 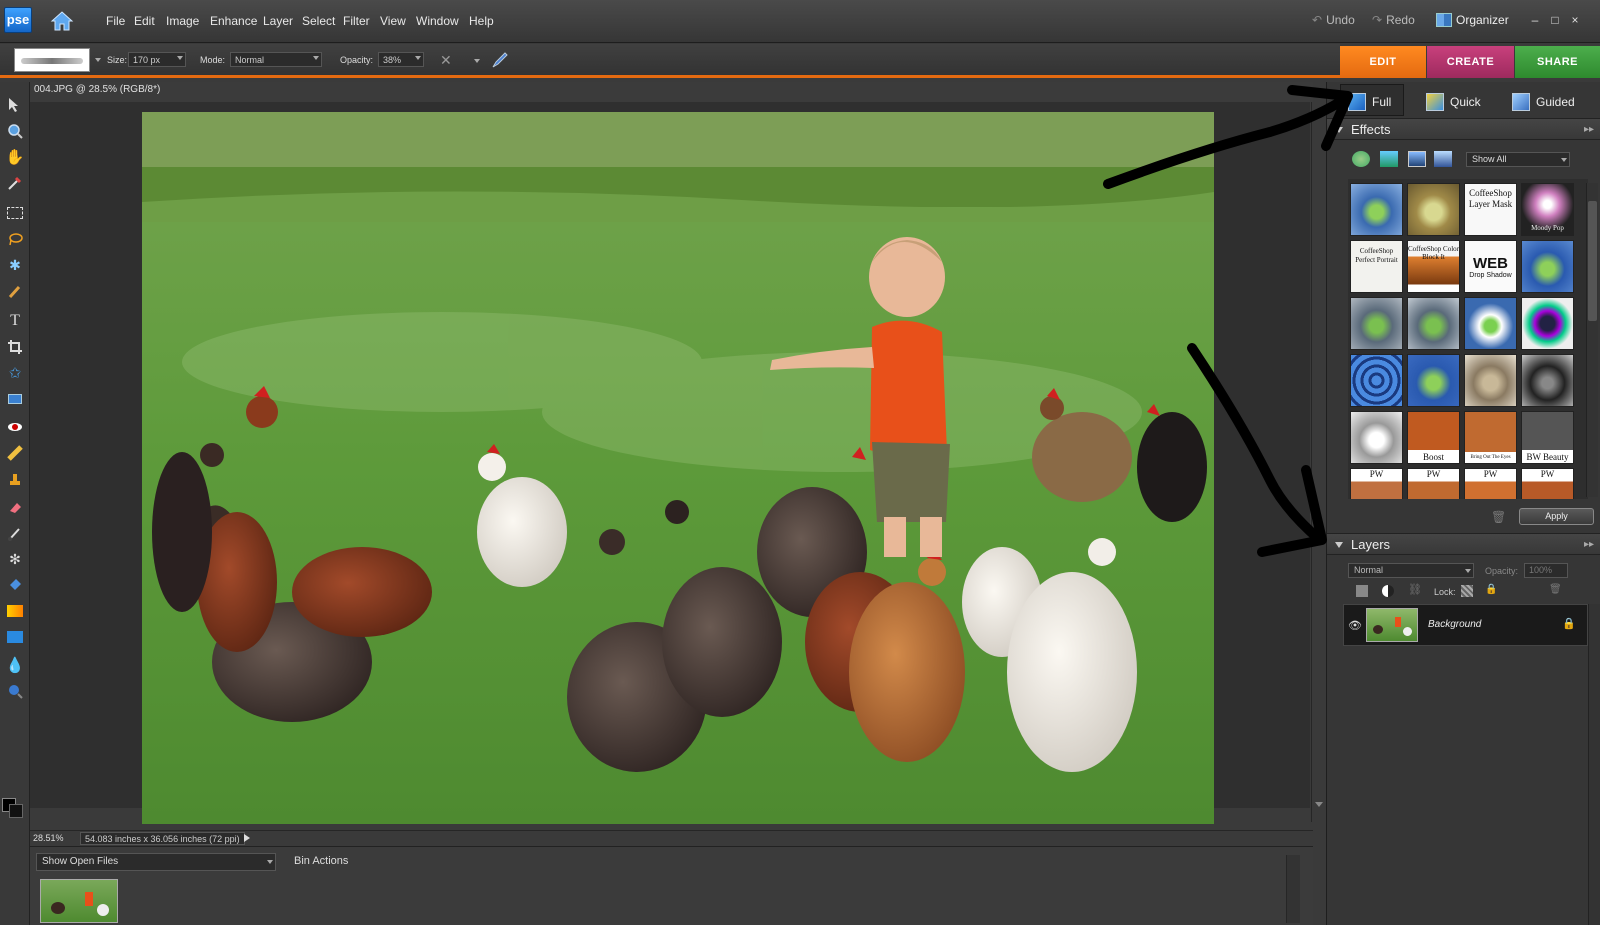 I want to click on layers-panel-menu-icon: ▸▸, so click(x=1589, y=544).